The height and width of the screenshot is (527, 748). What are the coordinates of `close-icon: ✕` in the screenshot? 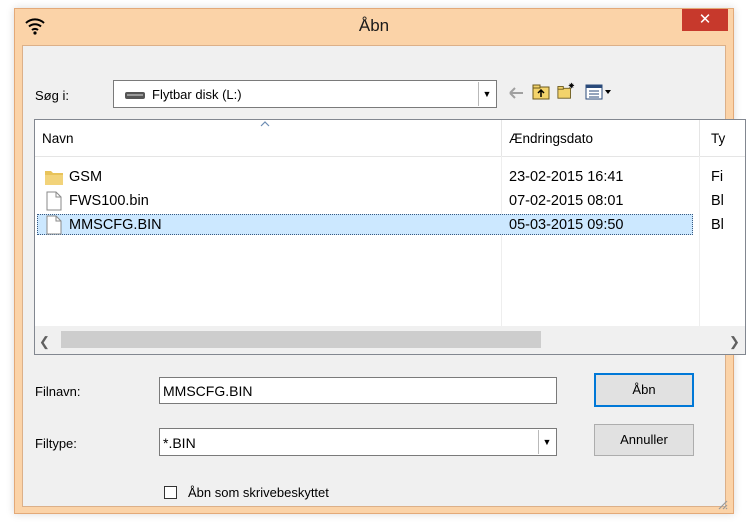 It's located at (705, 19).